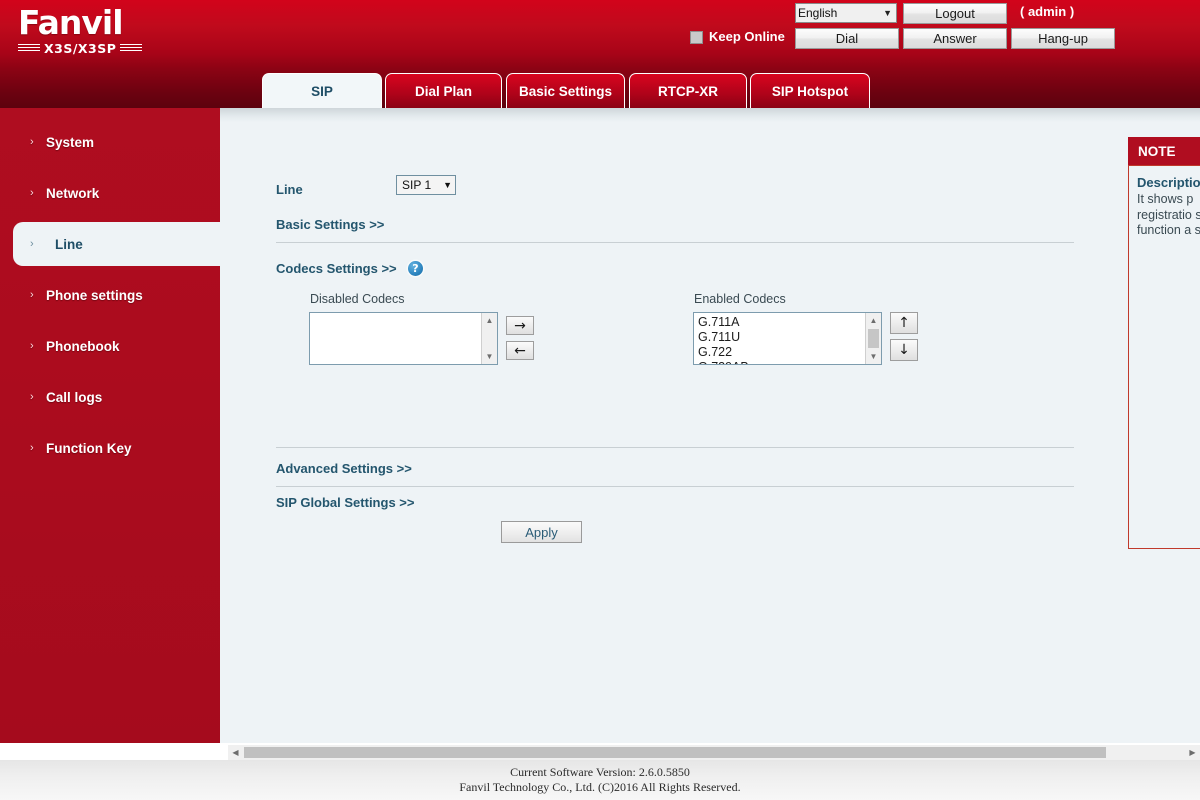 The width and height of the screenshot is (1200, 800). What do you see at coordinates (83, 346) in the screenshot?
I see `sidebar-item-label: Phonebook` at bounding box center [83, 346].